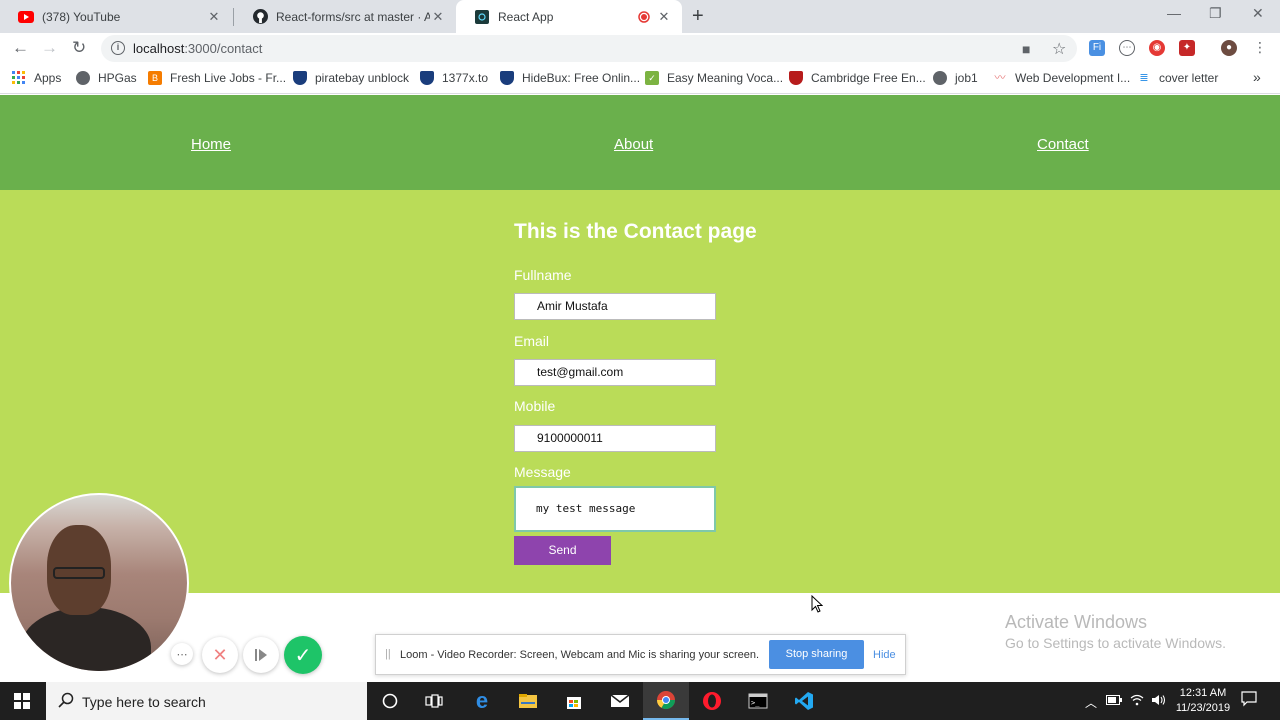 Image resolution: width=1280 pixels, height=720 pixels. What do you see at coordinates (303, 655) in the screenshot?
I see `finish-recording-icon: ✓` at bounding box center [303, 655].